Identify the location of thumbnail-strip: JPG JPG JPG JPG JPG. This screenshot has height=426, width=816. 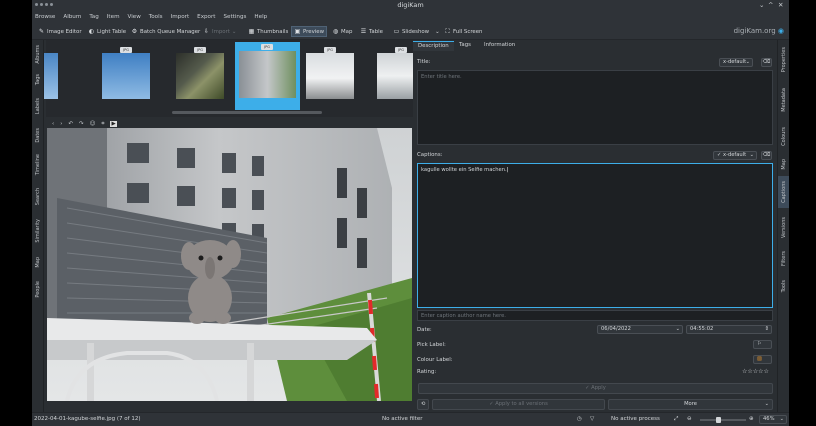
(234, 78).